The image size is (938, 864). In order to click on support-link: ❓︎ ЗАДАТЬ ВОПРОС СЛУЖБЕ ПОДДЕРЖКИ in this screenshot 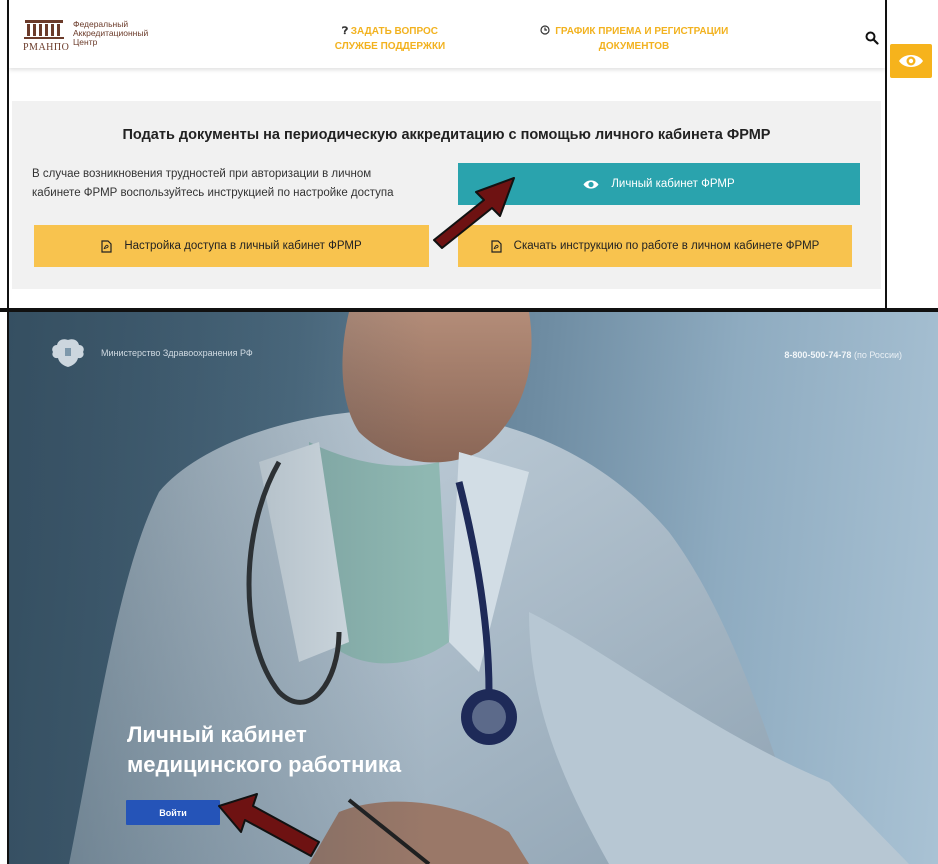, I will do `click(390, 39)`.